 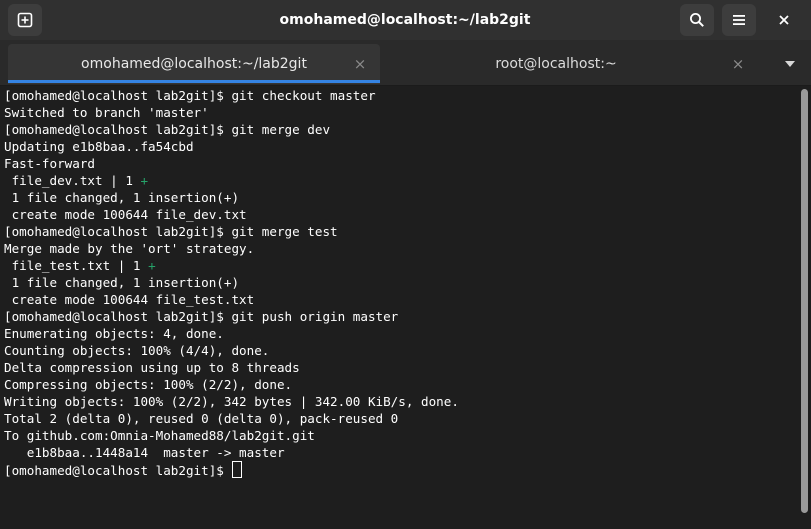 I want to click on tab-list-dropdown-button, so click(x=790, y=64).